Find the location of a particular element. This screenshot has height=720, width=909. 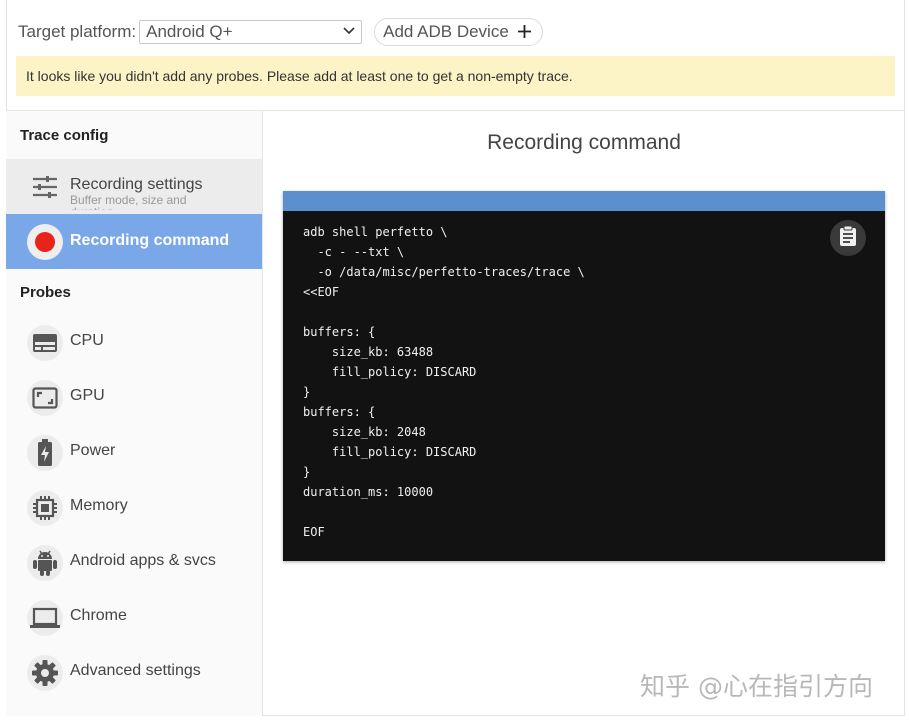

gpu-frame-icon is located at coordinates (45, 398).